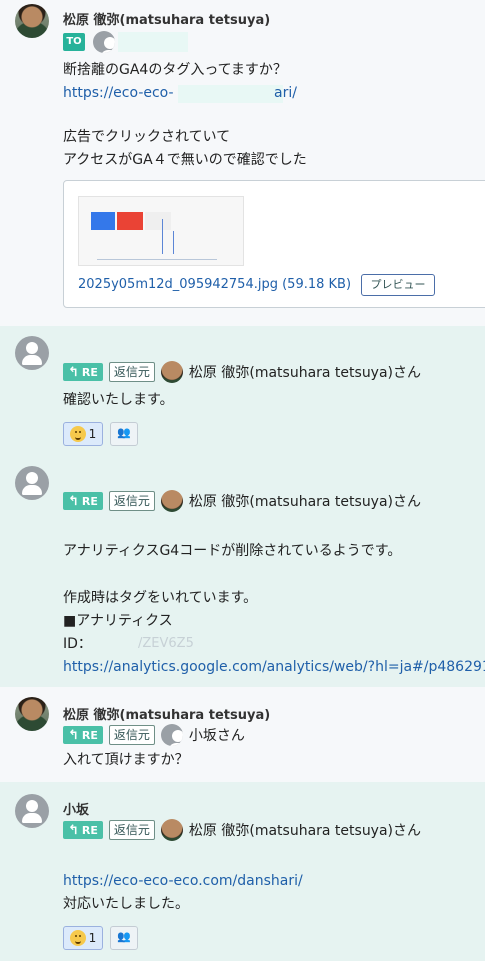  What do you see at coordinates (74, 42) in the screenshot?
I see `to-badge: TO` at bounding box center [74, 42].